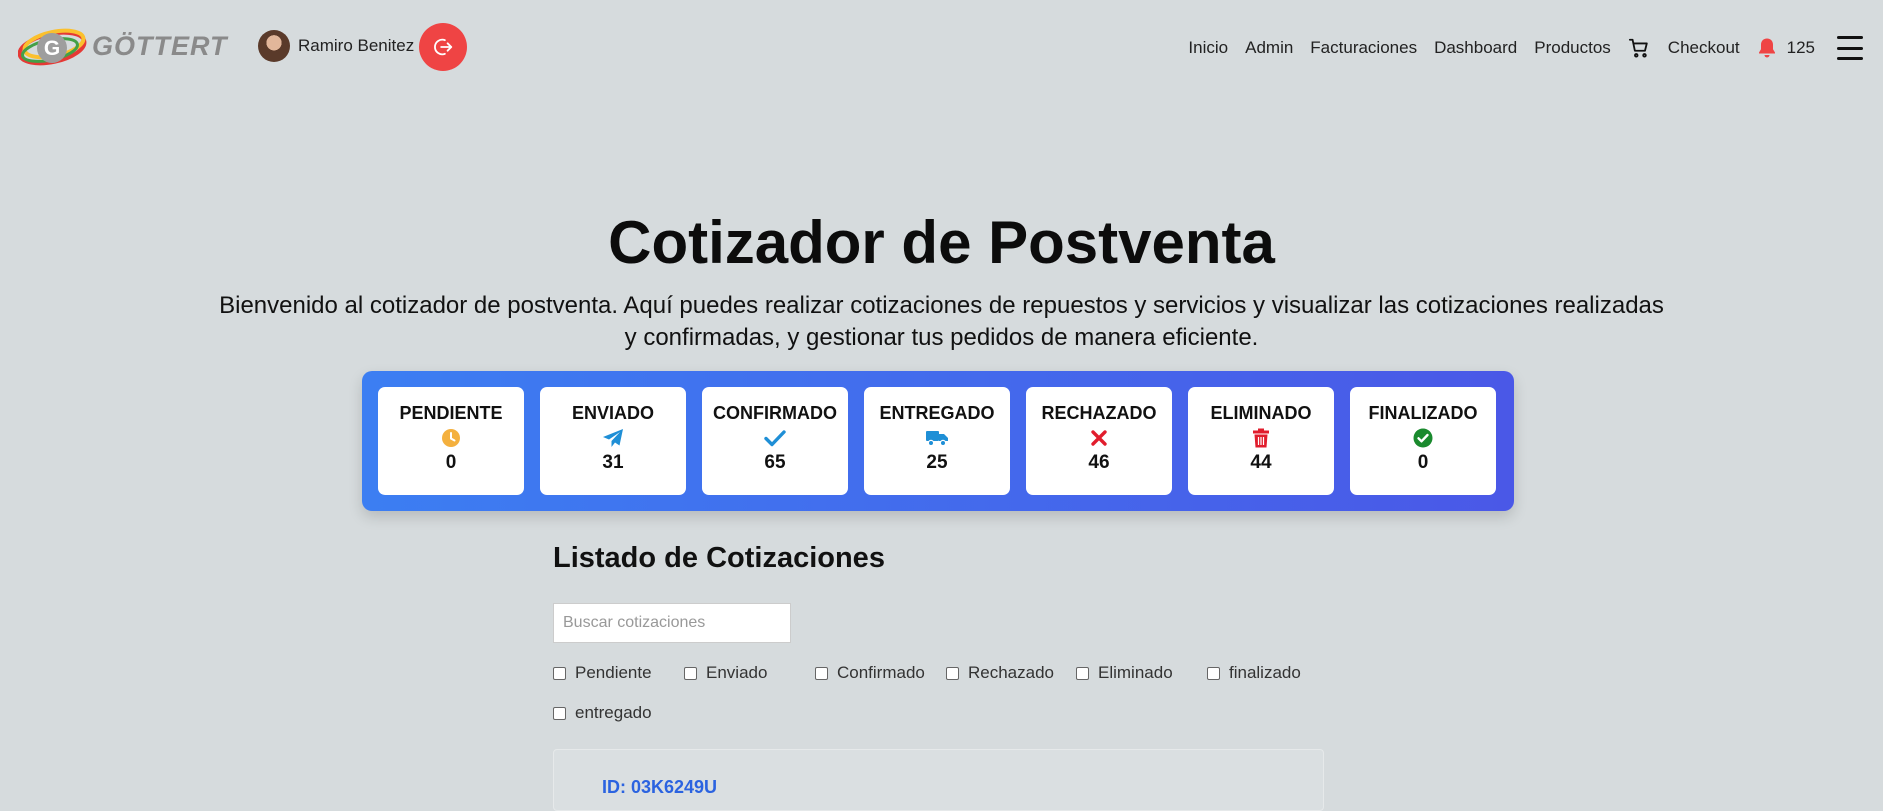 This screenshot has width=1883, height=811. I want to click on search-input, so click(672, 623).